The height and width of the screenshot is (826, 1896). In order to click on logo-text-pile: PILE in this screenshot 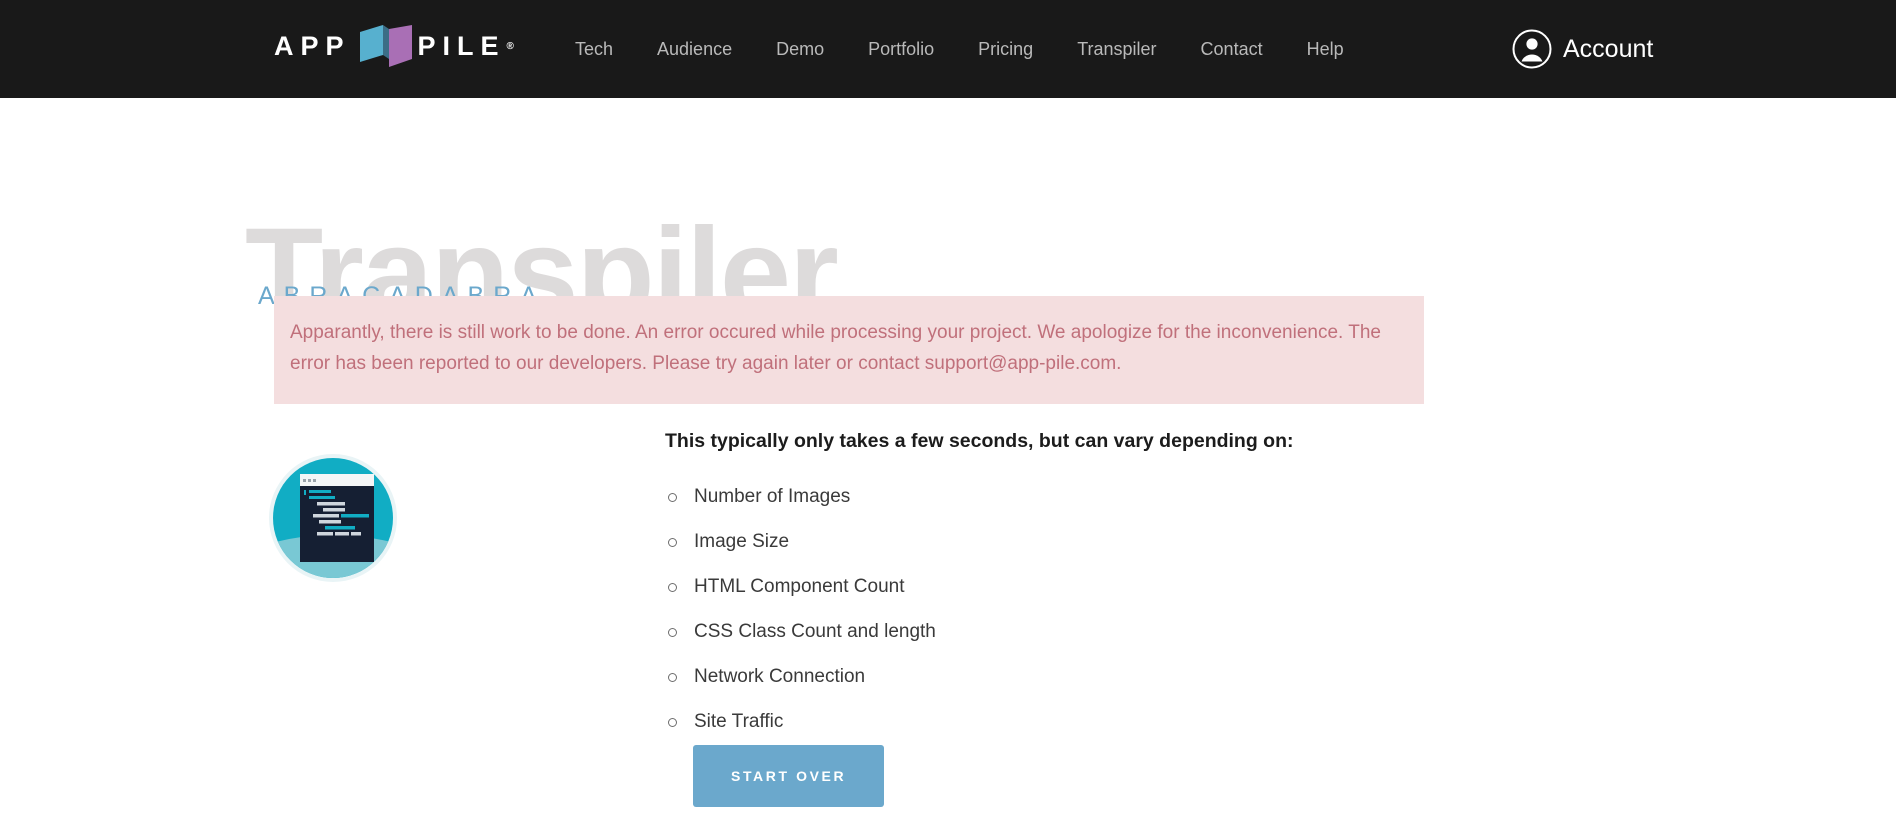, I will do `click(461, 45)`.